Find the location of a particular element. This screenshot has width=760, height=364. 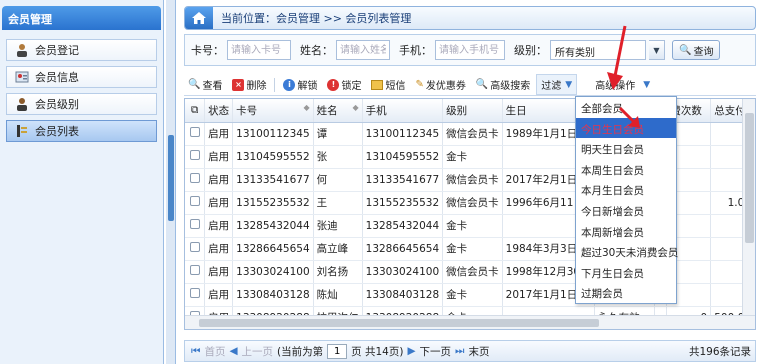

home-button is located at coordinates (199, 18).